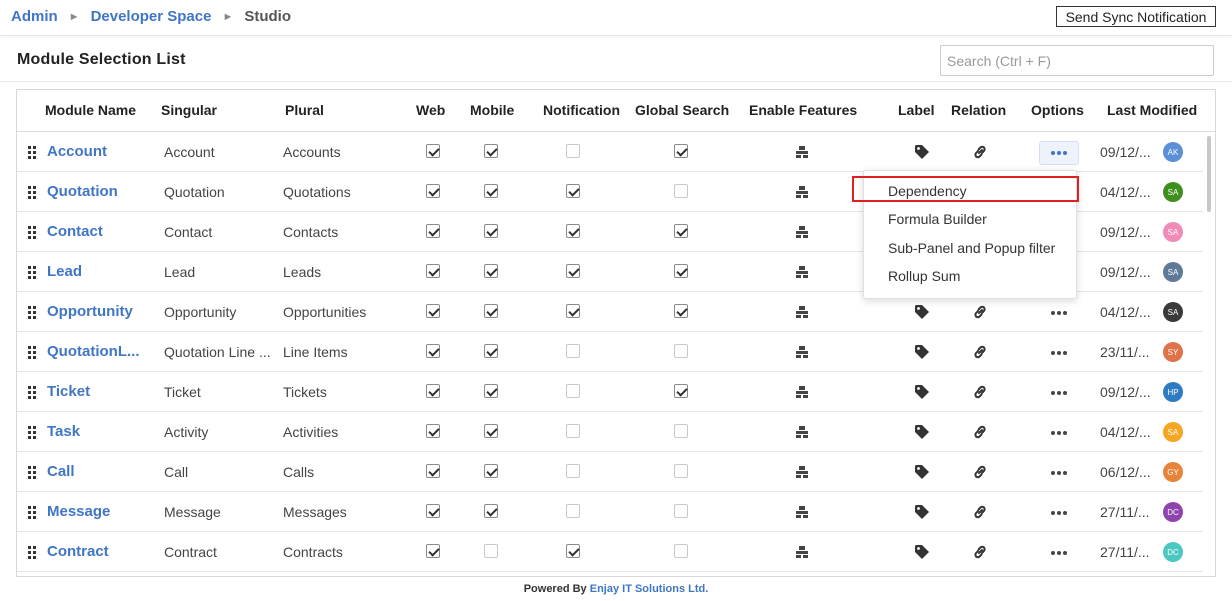  What do you see at coordinates (610, 392) in the screenshot?
I see `table-row: Ticket Ticket Tickets 09/12/... HP` at bounding box center [610, 392].